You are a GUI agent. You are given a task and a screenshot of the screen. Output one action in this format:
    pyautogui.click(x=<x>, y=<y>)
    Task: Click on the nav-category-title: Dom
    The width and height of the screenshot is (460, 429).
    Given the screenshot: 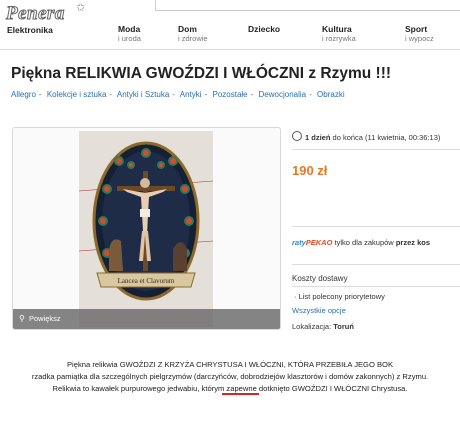 What is the action you would take?
    pyautogui.click(x=187, y=29)
    